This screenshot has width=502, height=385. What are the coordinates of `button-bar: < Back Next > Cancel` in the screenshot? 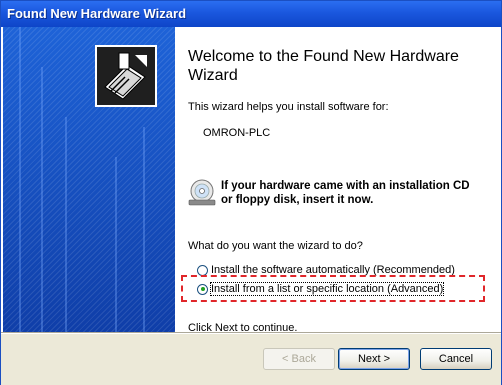 It's located at (251, 359).